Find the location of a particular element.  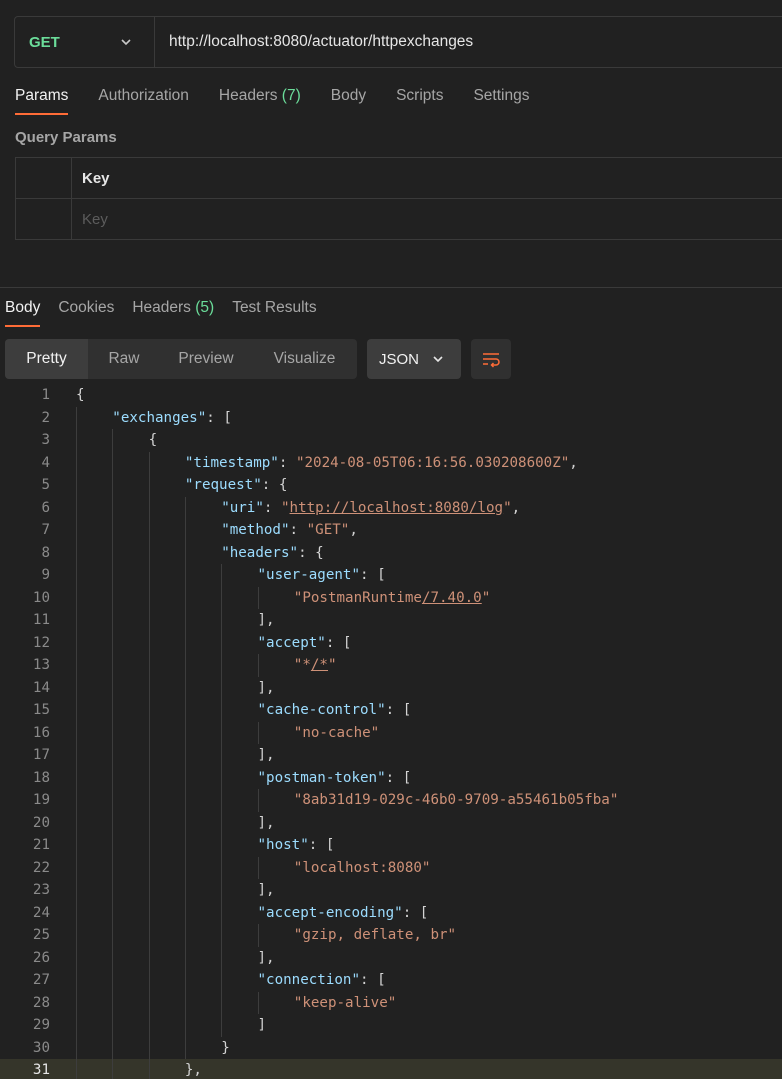

response-tab-body: Body is located at coordinates (23, 313).